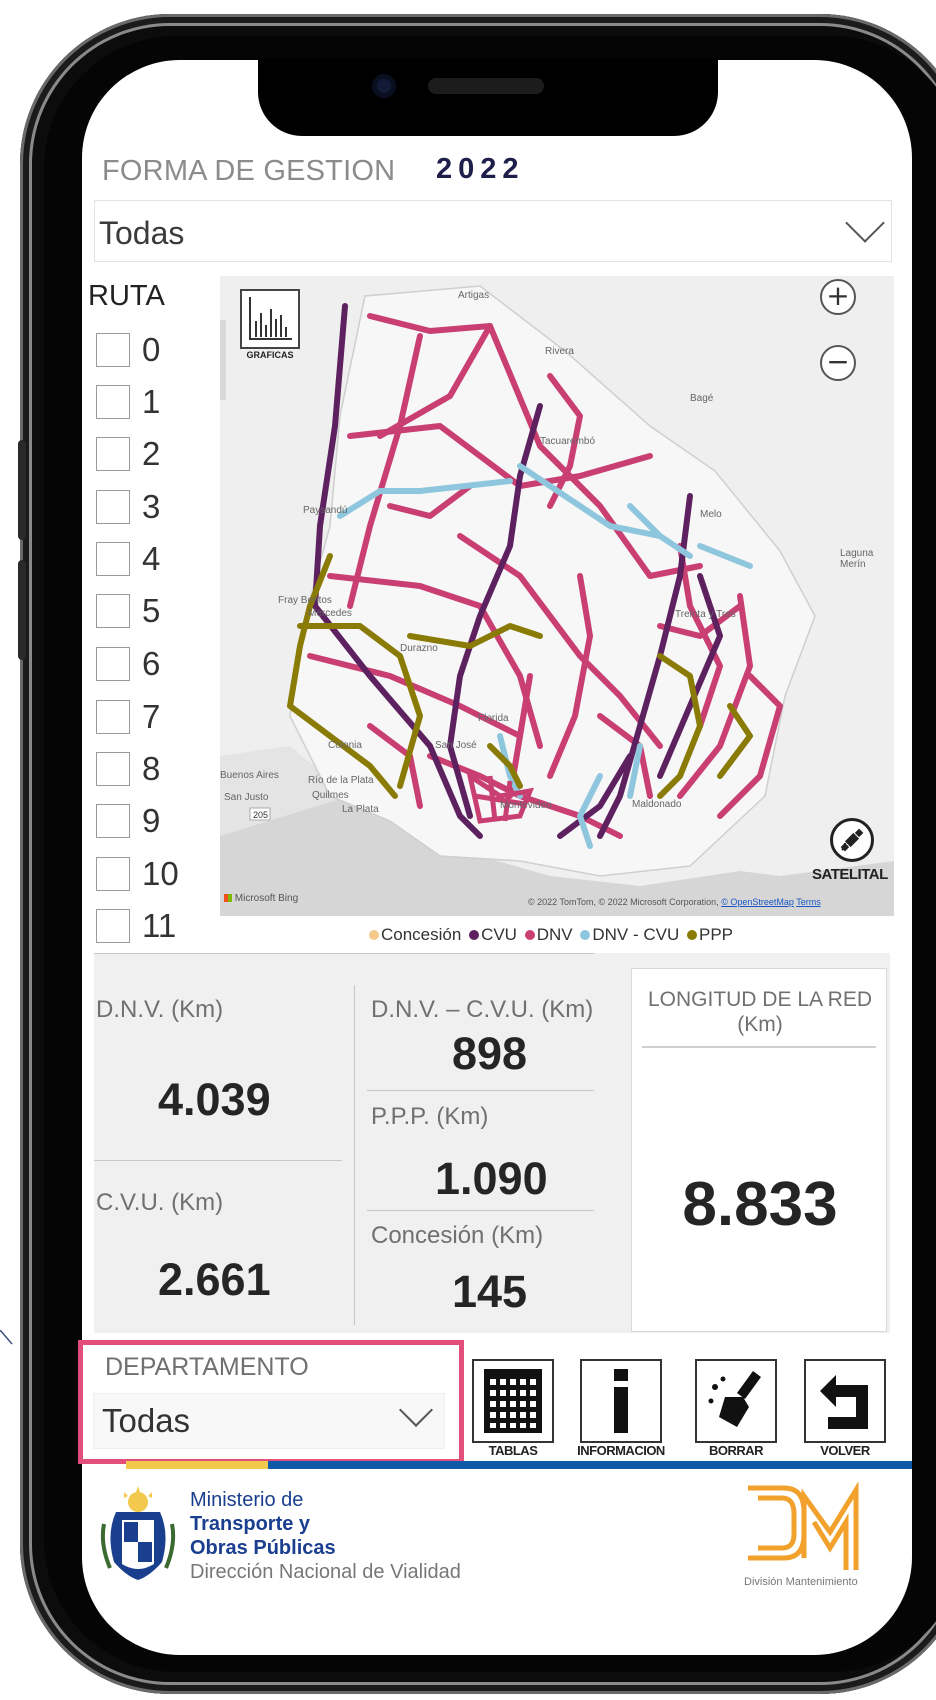 This screenshot has width=936, height=1700. What do you see at coordinates (142, 233) in the screenshot?
I see `dropdown-value: Todas` at bounding box center [142, 233].